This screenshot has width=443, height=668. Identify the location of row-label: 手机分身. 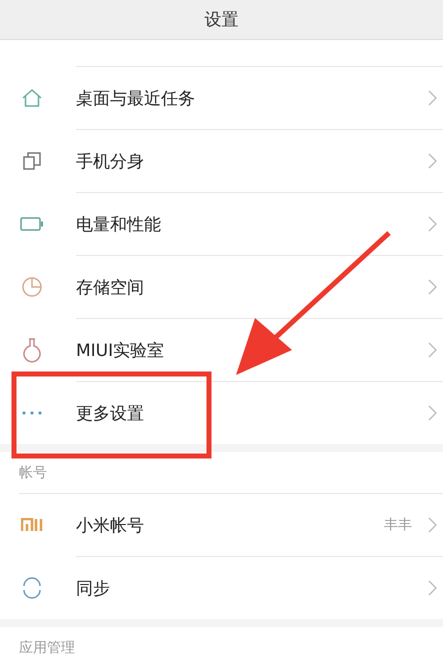
(110, 161).